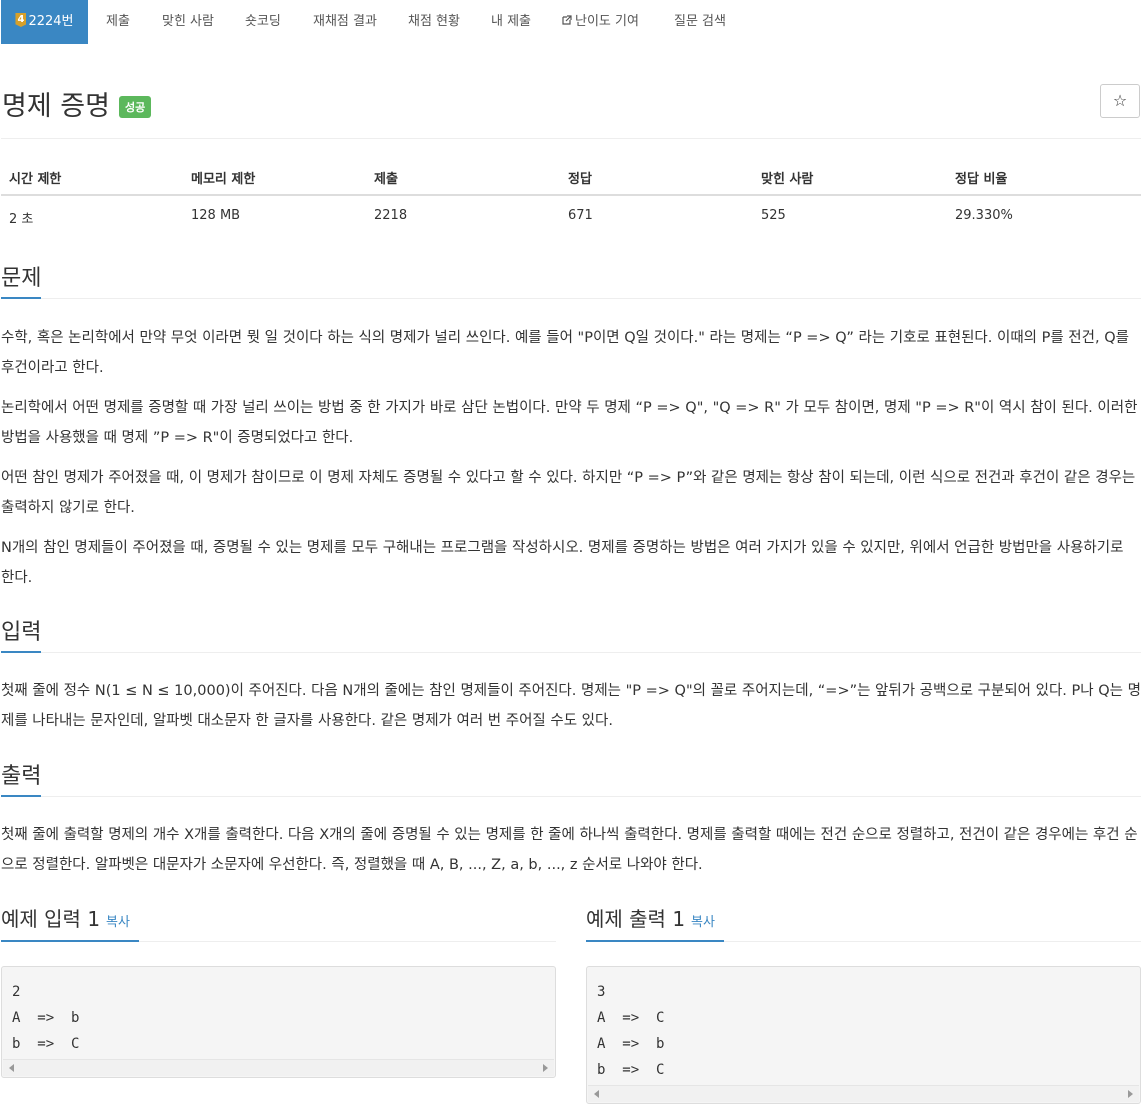 Image resolution: width=1143 pixels, height=1109 pixels. I want to click on table-header: 맞힌 사람, so click(787, 179).